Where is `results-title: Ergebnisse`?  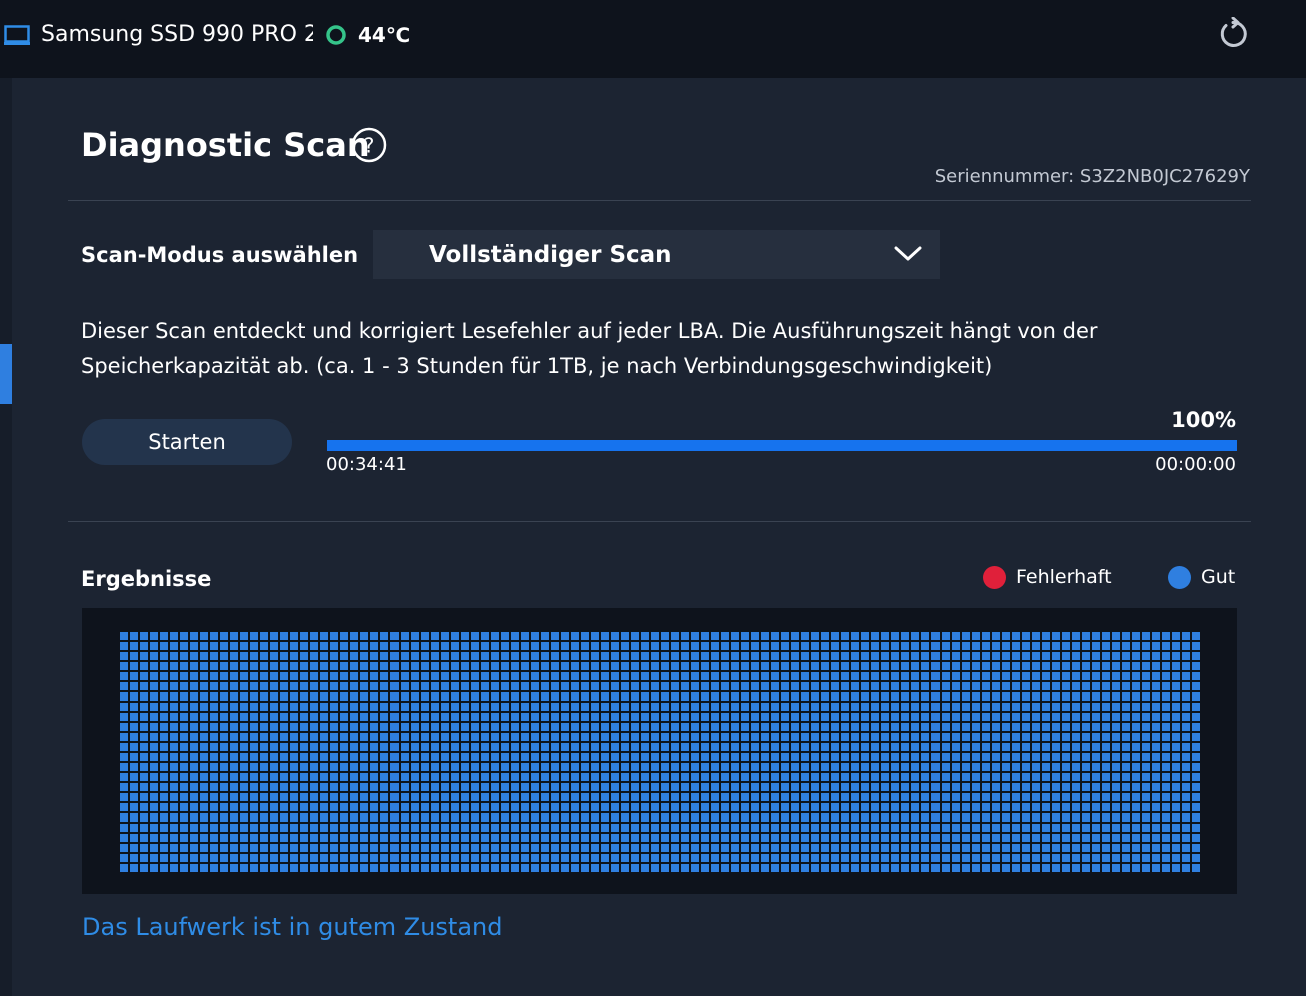
results-title: Ergebnisse is located at coordinates (146, 579).